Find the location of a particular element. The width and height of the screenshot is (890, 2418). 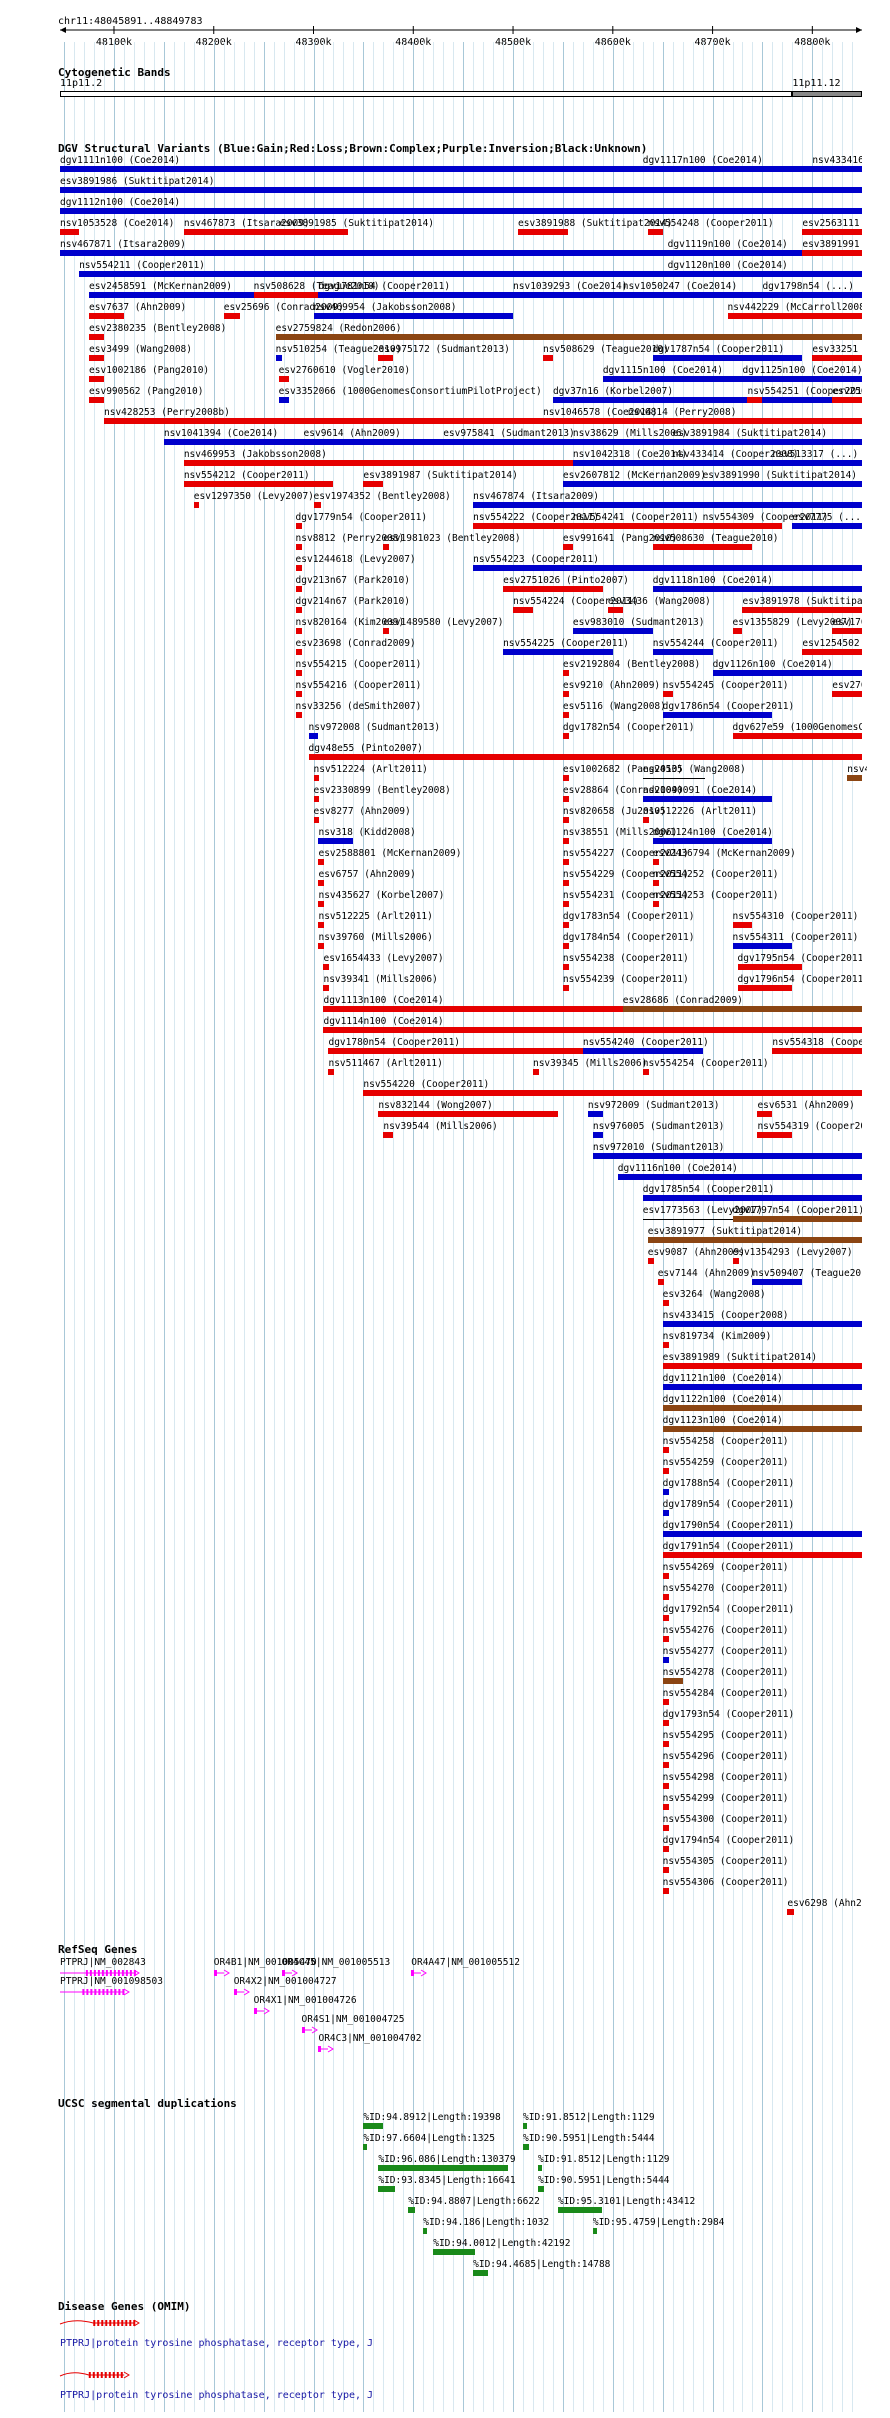

dgv-variant-unknown is located at coordinates (688, 1219).